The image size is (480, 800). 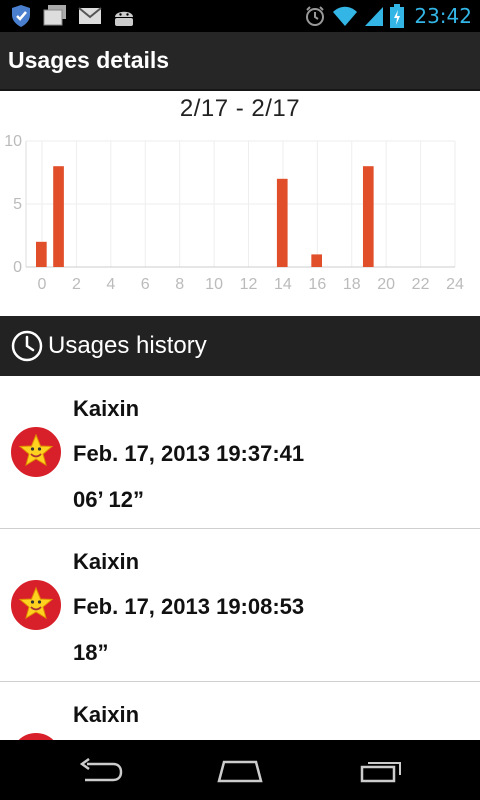 What do you see at coordinates (145, 284) in the screenshot?
I see `x-tick-label: 6` at bounding box center [145, 284].